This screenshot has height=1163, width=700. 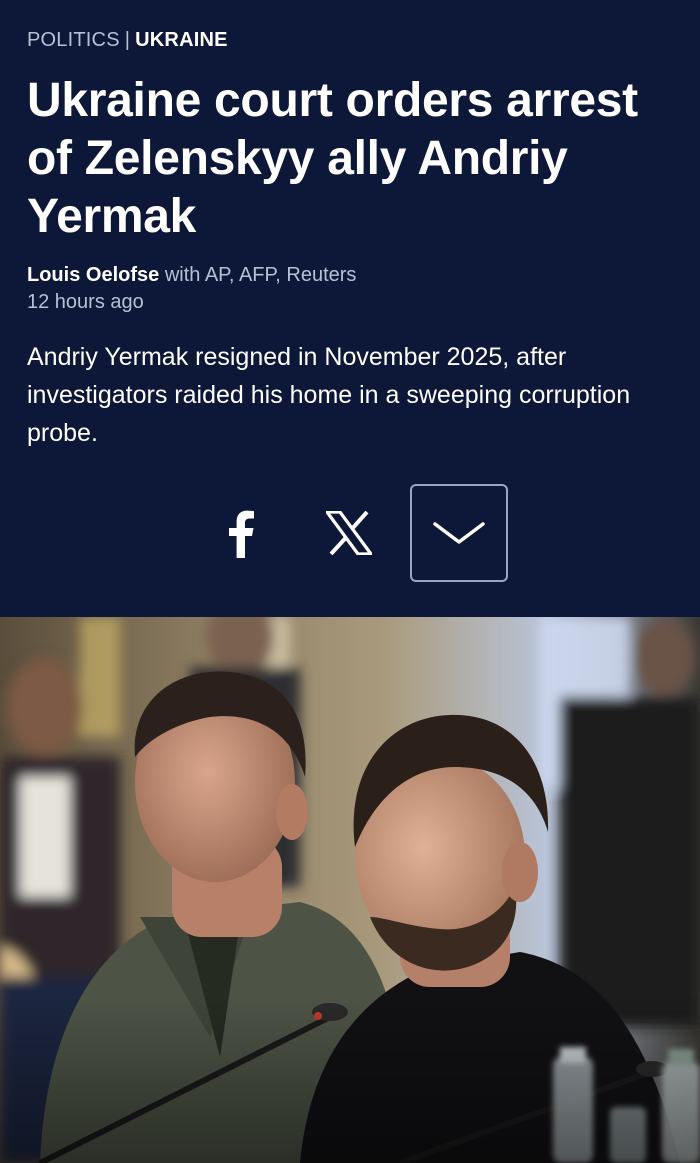 I want to click on x-icon, so click(x=349, y=533).